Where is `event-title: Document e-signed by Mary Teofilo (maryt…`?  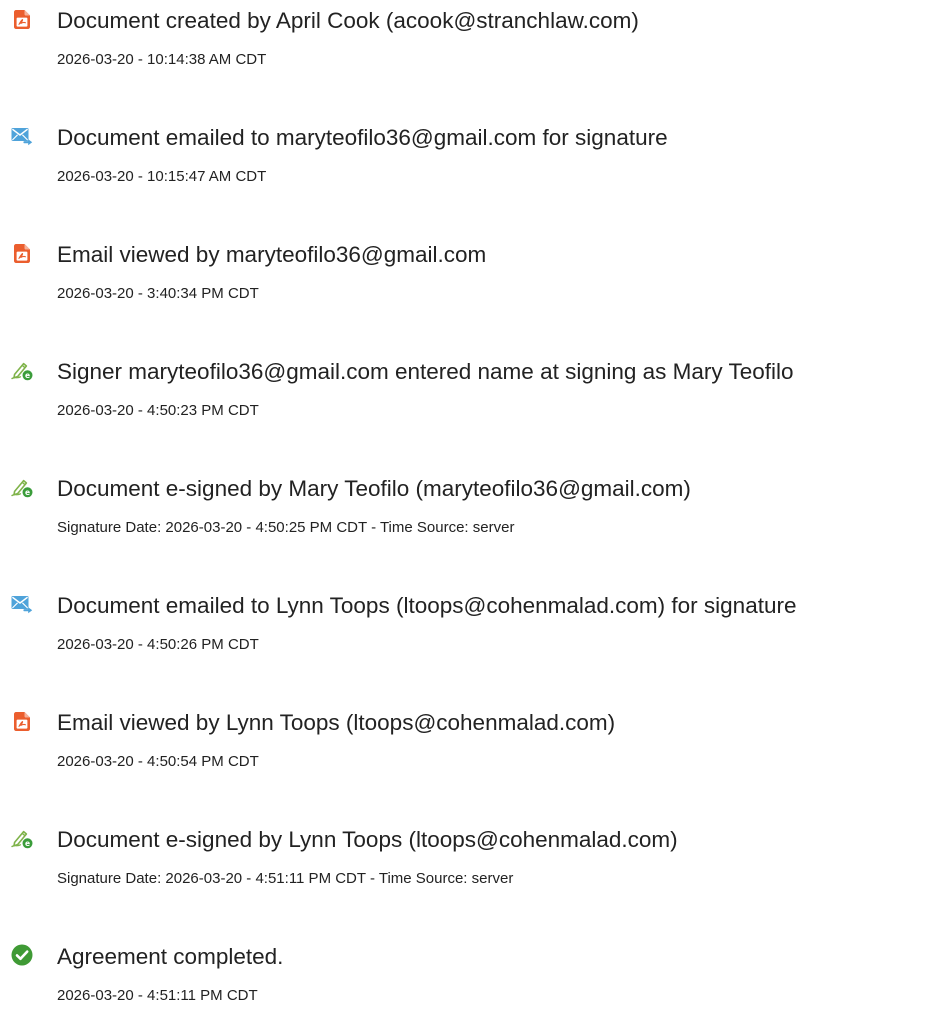
event-title: Document e-signed by Mary Teofilo (maryt… is located at coordinates (374, 488).